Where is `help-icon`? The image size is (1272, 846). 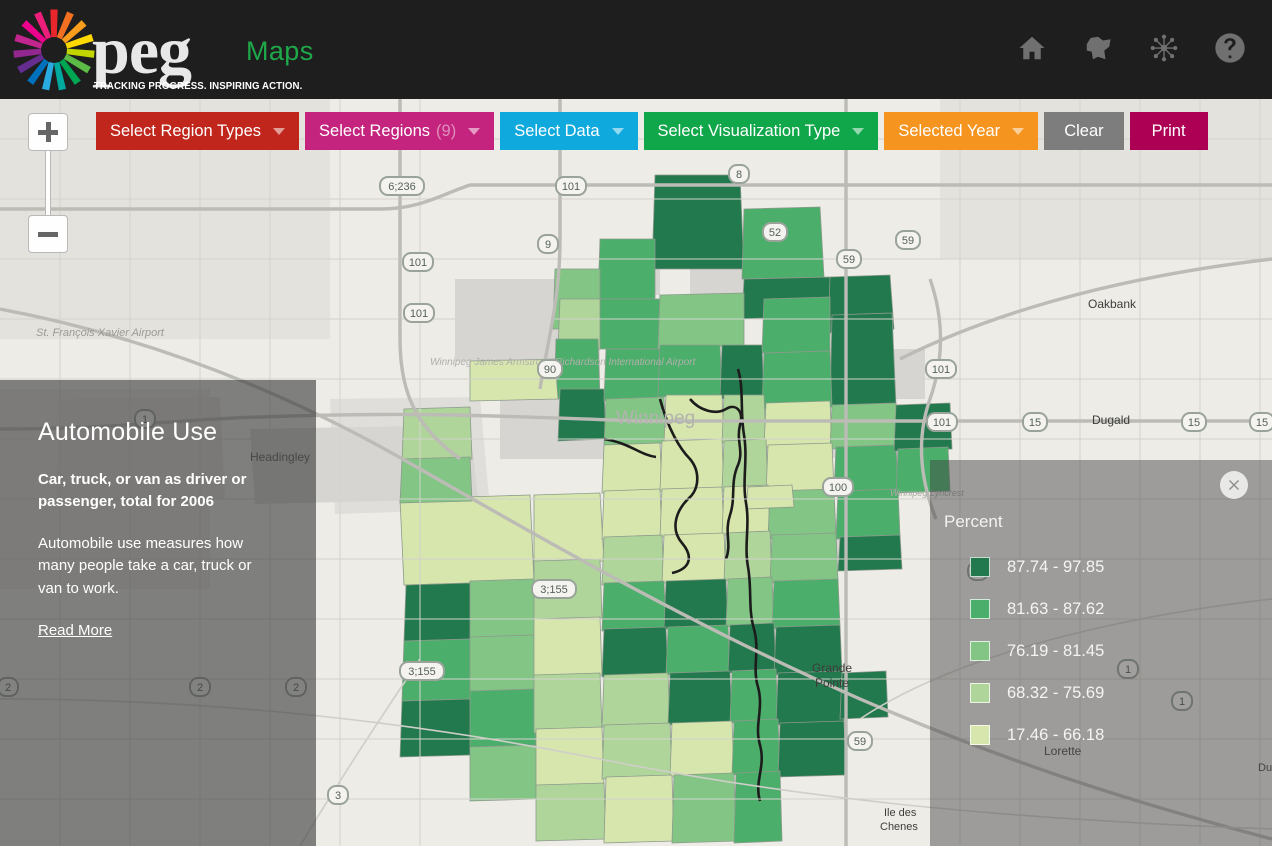
help-icon is located at coordinates (1230, 48).